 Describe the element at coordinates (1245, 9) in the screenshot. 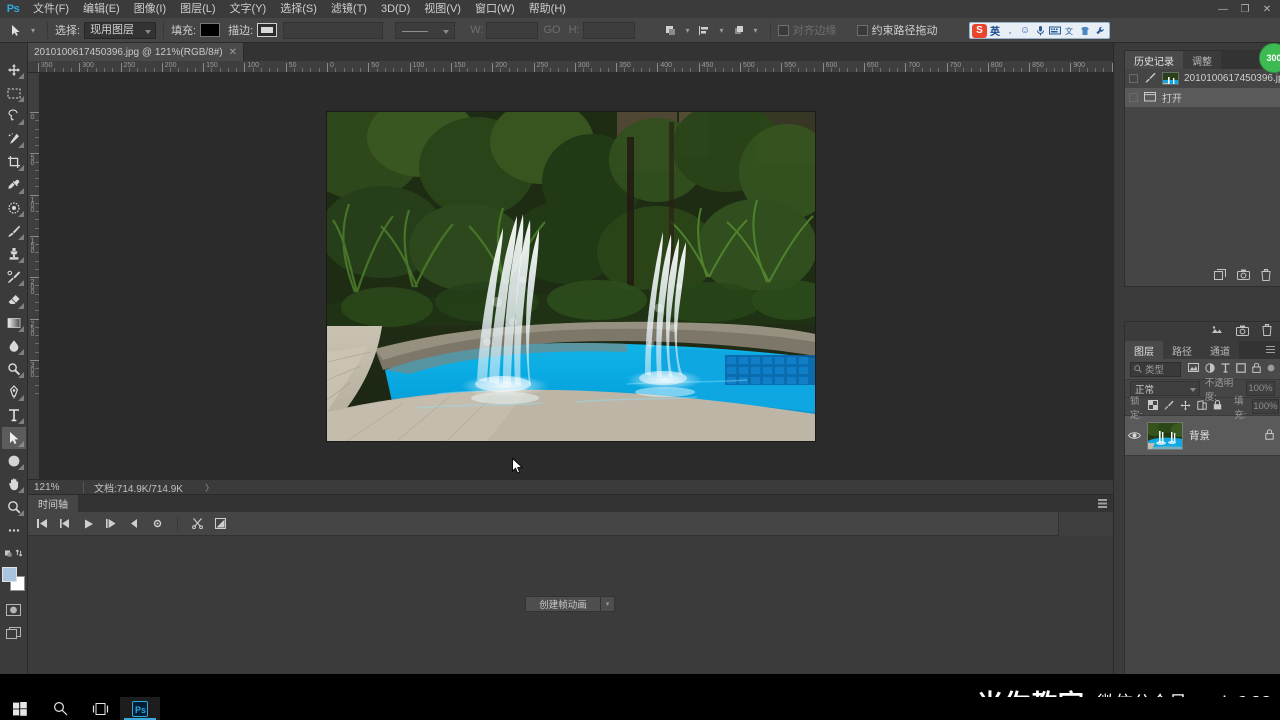

I see `restore-button: ❐` at that location.